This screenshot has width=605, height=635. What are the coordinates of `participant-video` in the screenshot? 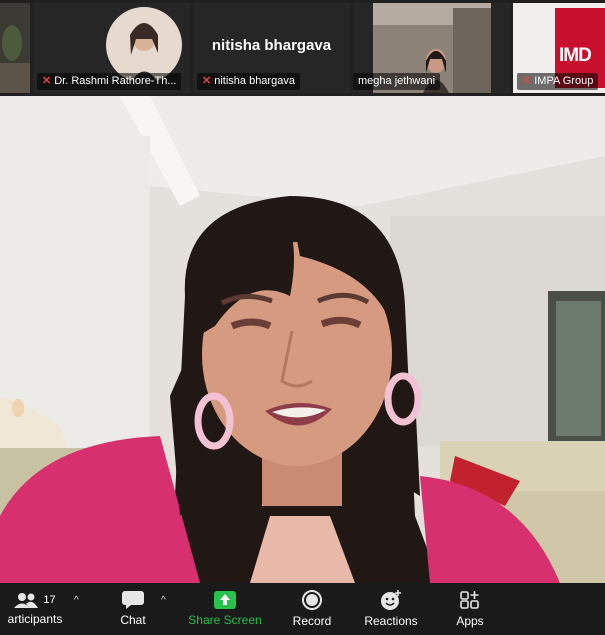 It's located at (15, 48).